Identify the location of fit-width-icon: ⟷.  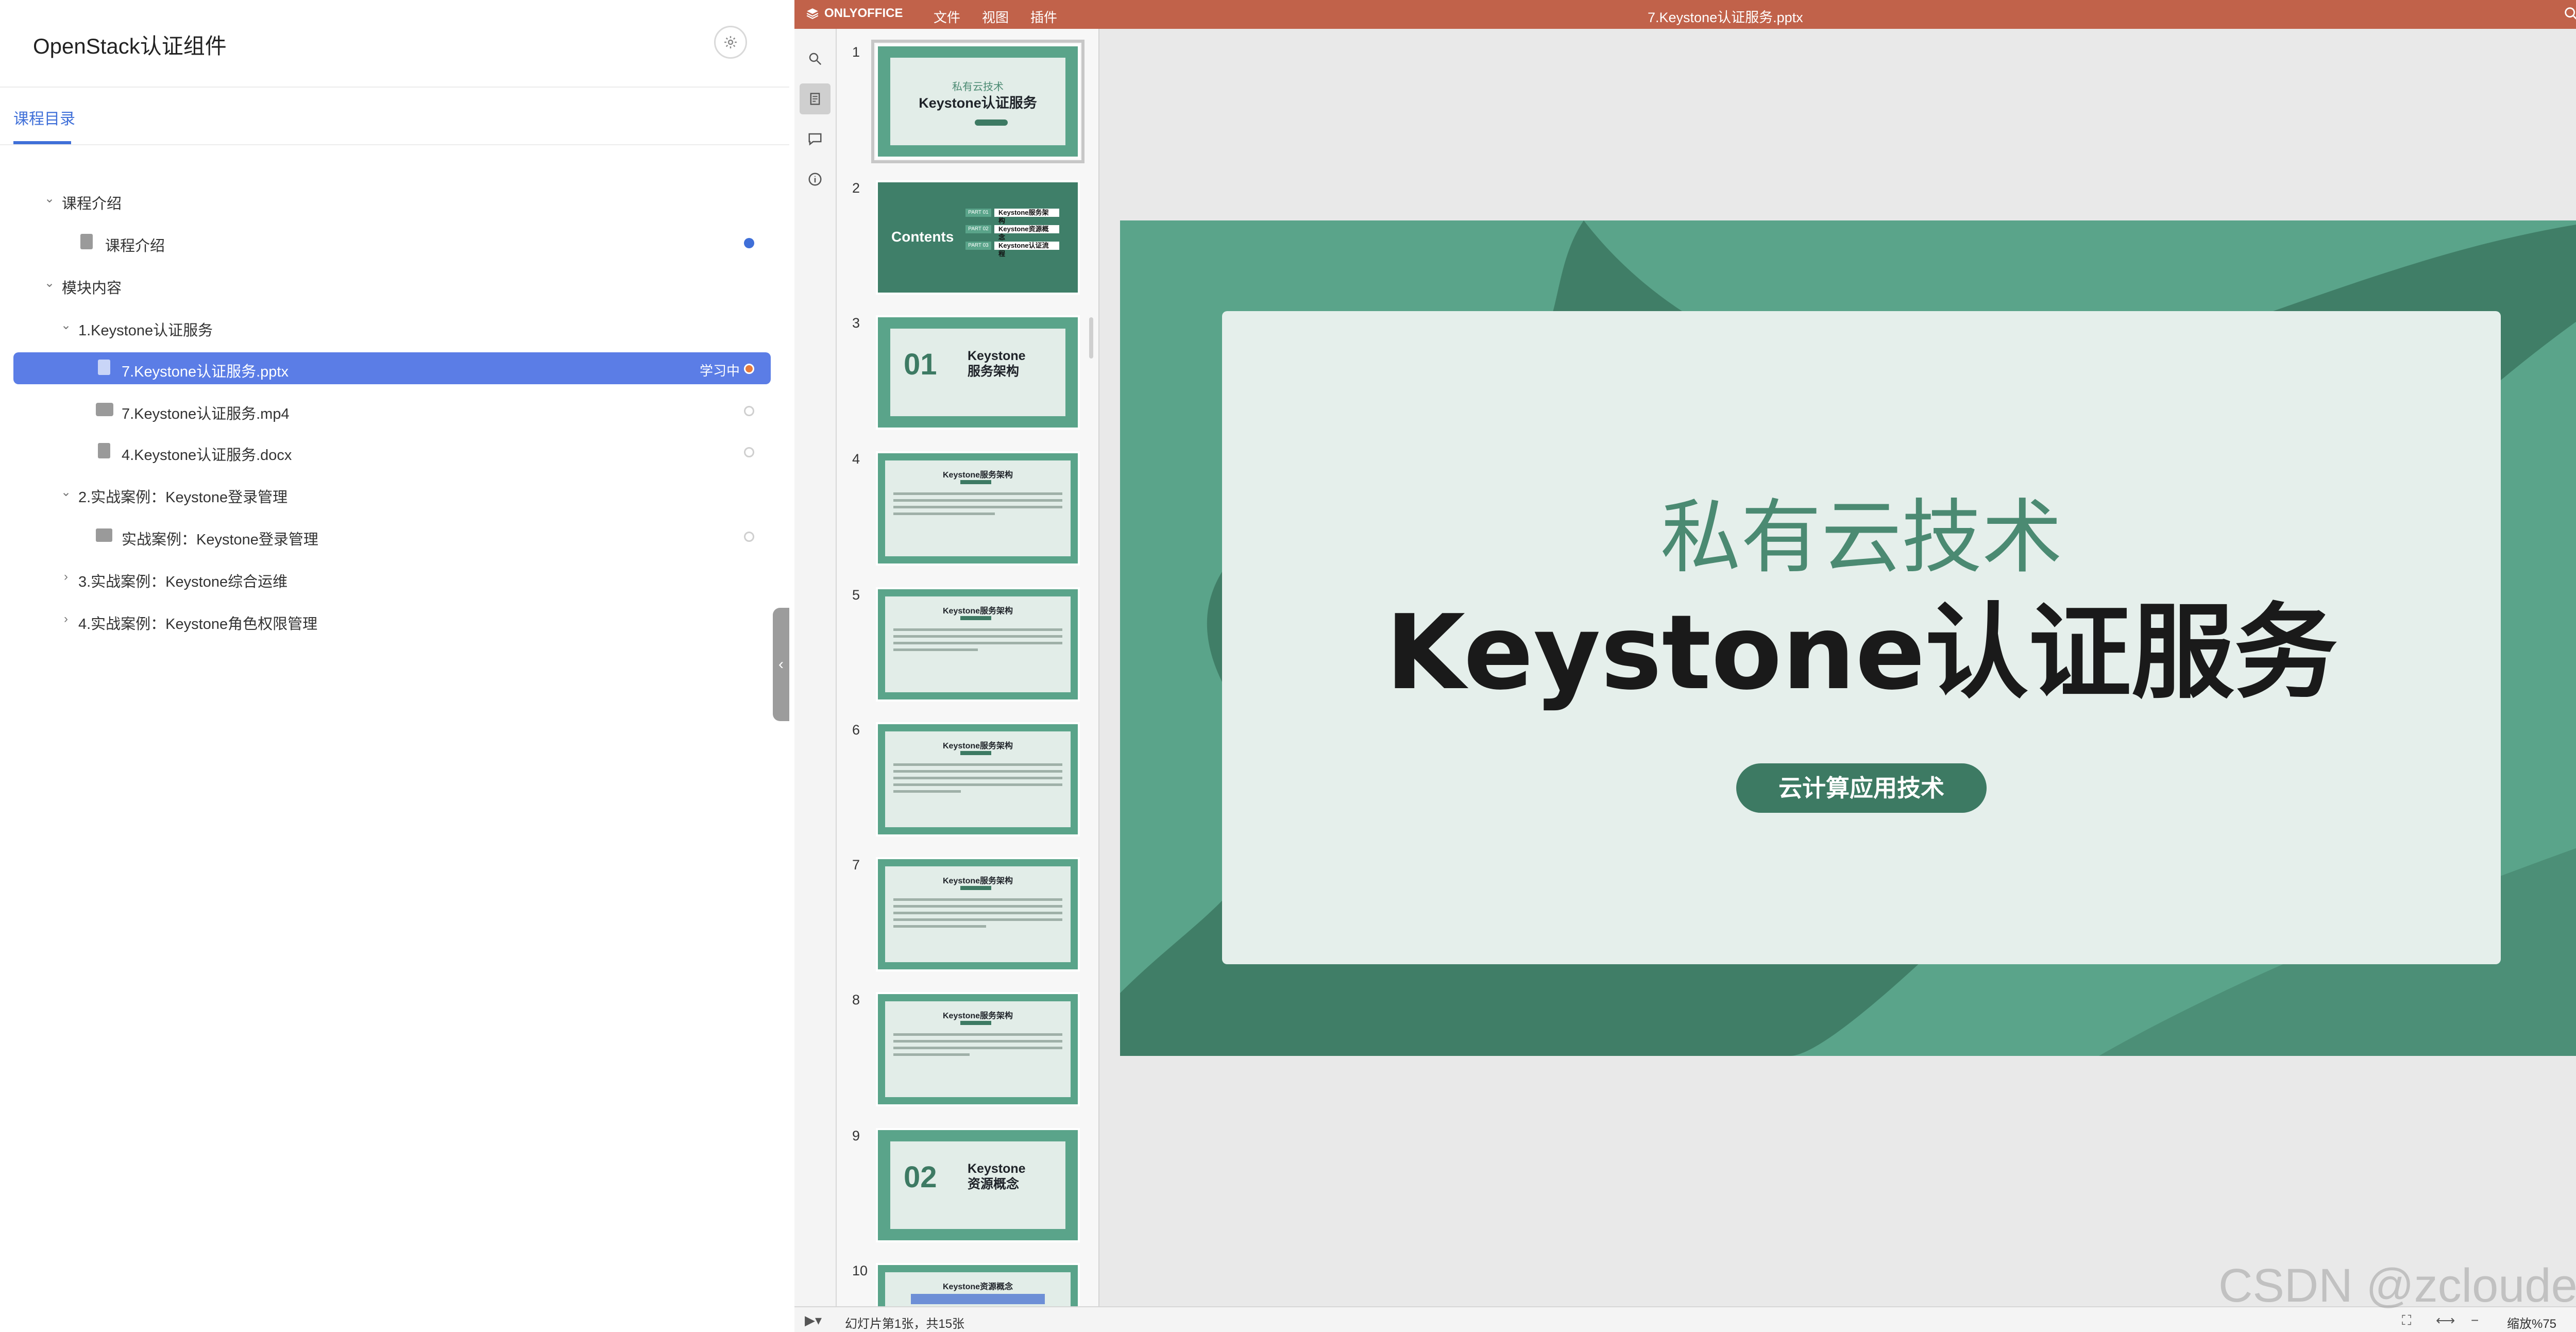
(2445, 1320).